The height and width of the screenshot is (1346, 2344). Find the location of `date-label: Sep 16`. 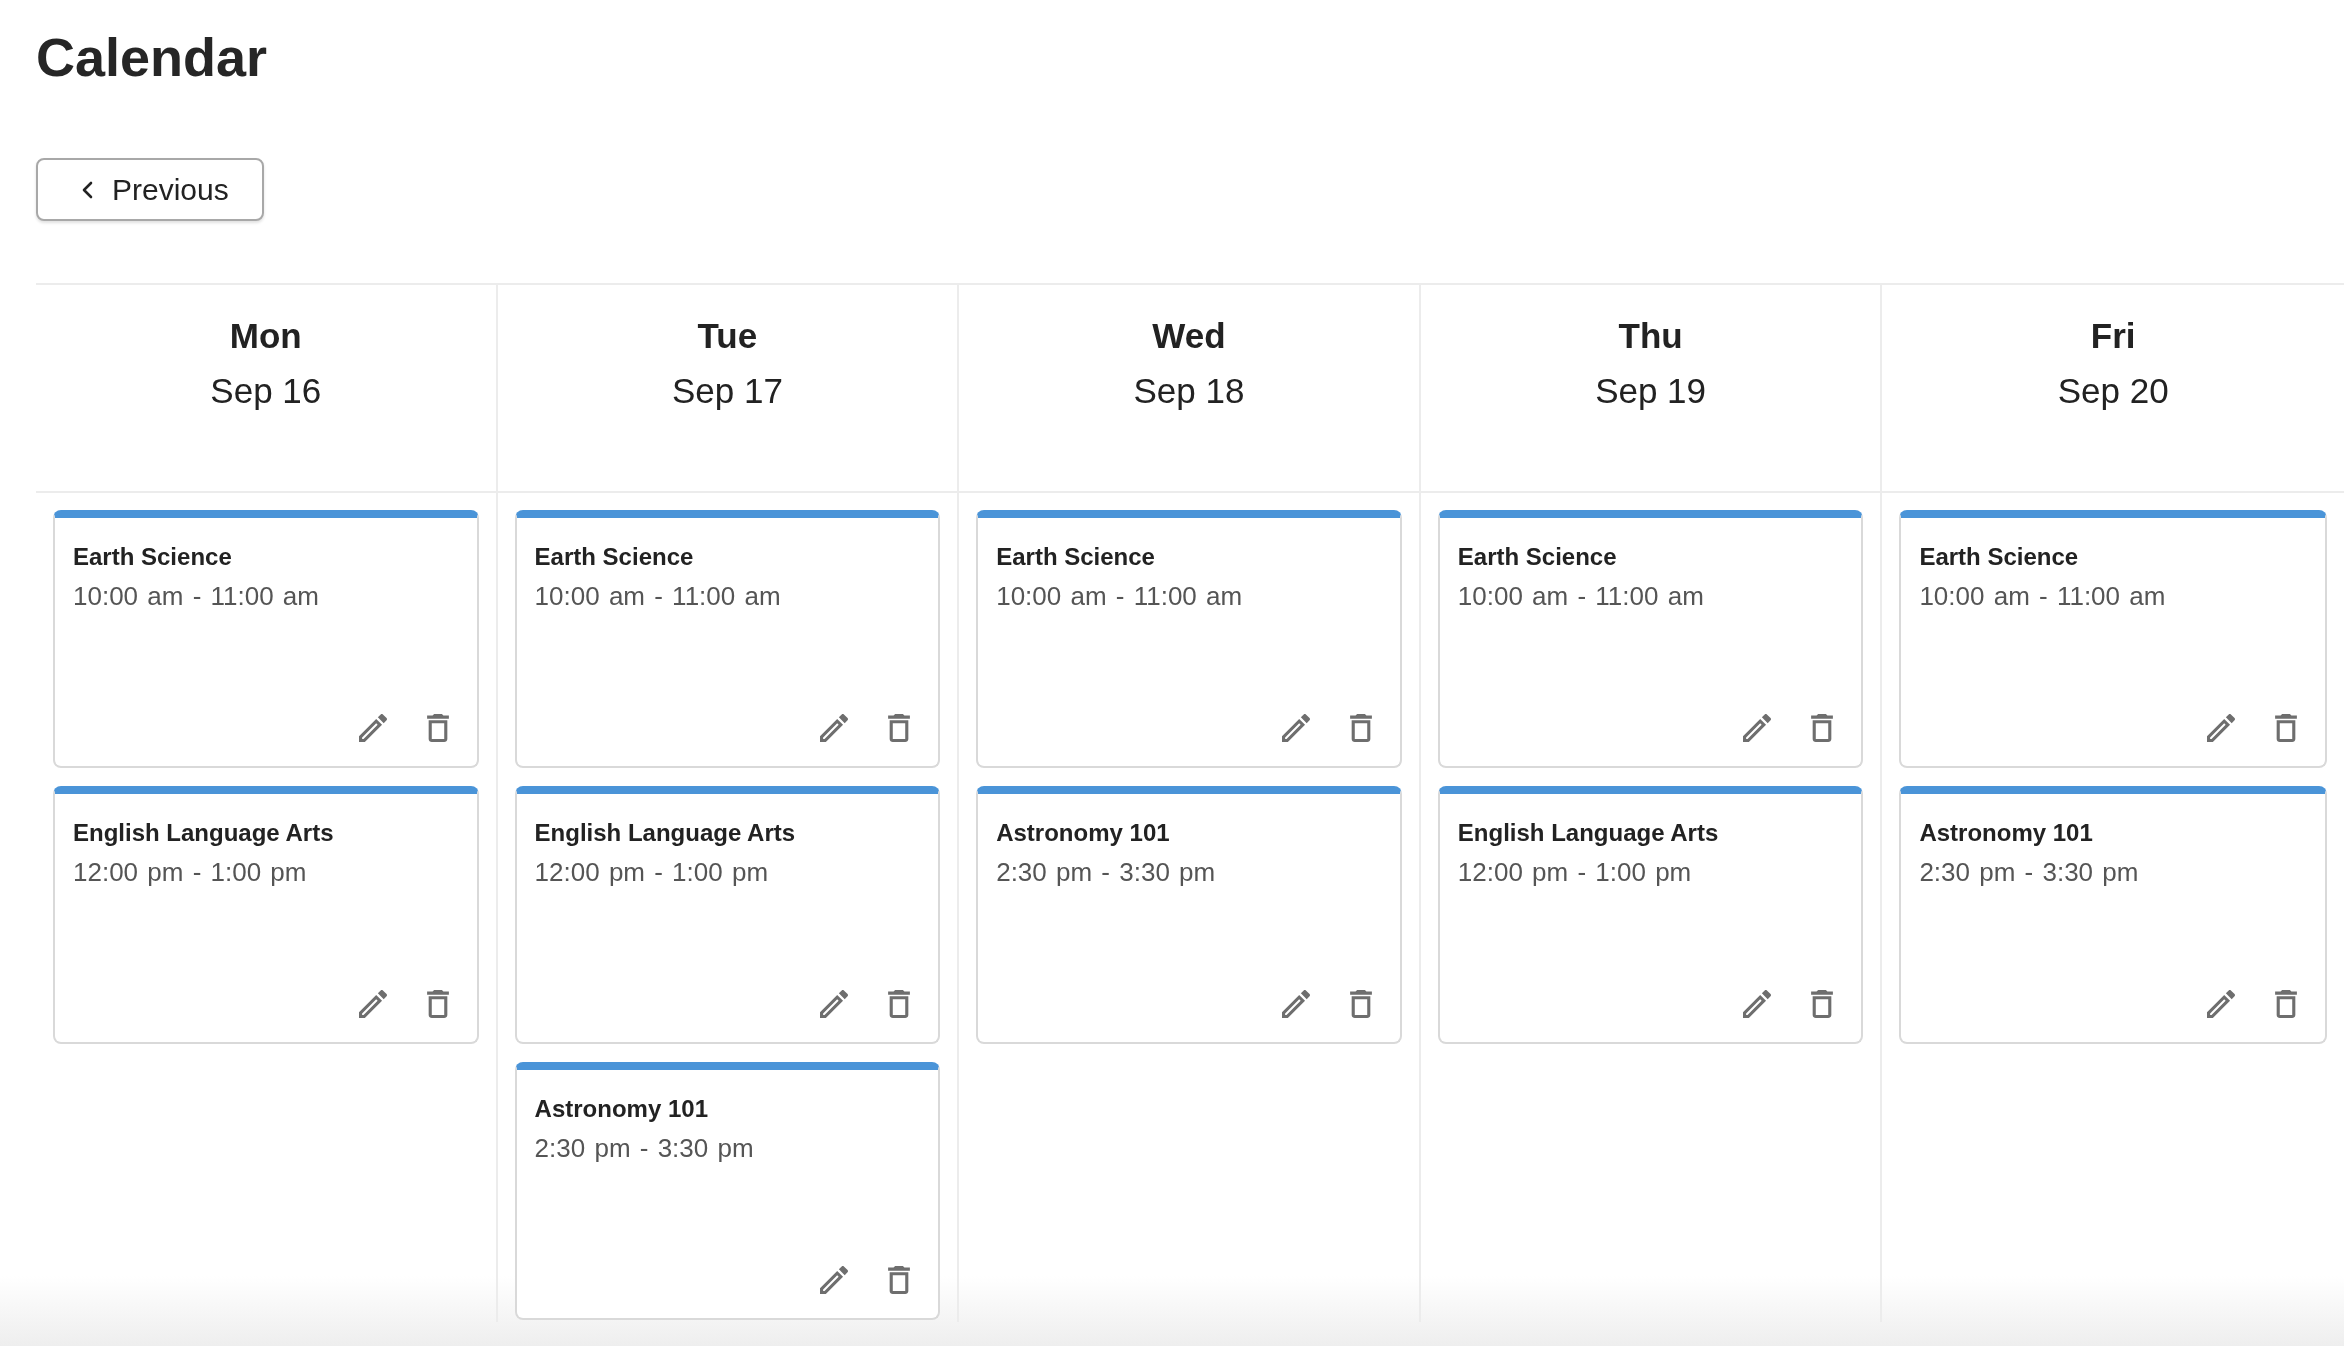

date-label: Sep 16 is located at coordinates (266, 391).